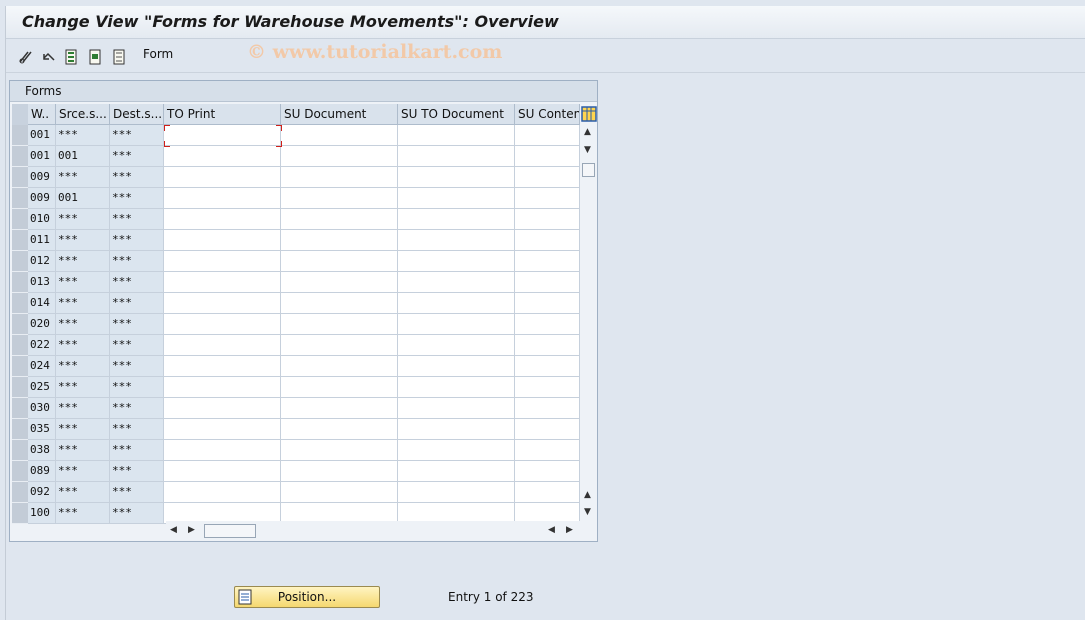  What do you see at coordinates (587, 495) in the screenshot?
I see `scroll-page-up-icon: ▲` at bounding box center [587, 495].